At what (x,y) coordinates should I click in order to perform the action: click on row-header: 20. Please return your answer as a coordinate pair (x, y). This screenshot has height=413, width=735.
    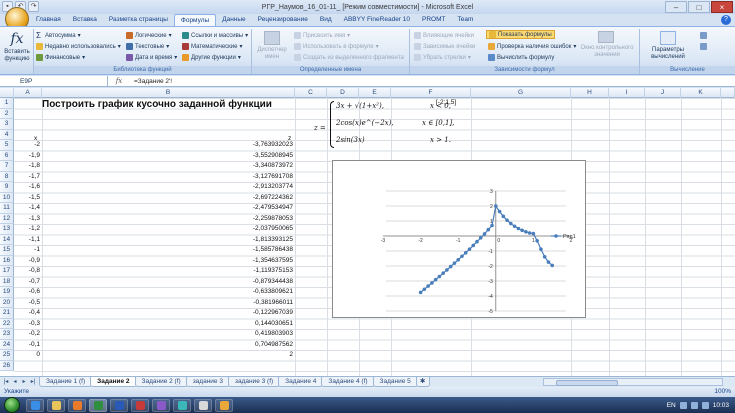
    Looking at the image, I should click on (7, 302).